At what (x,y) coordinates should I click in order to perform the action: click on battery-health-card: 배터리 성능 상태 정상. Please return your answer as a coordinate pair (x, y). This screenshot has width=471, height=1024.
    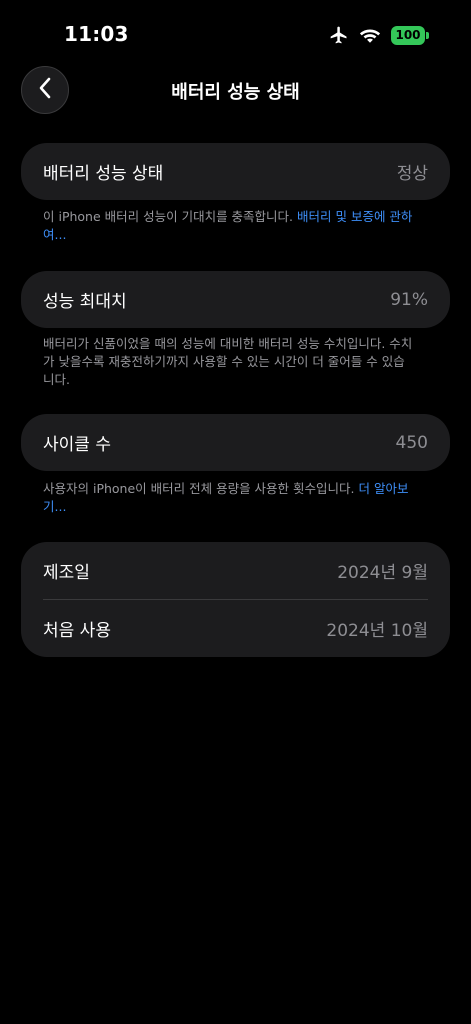
    Looking at the image, I should click on (235, 171).